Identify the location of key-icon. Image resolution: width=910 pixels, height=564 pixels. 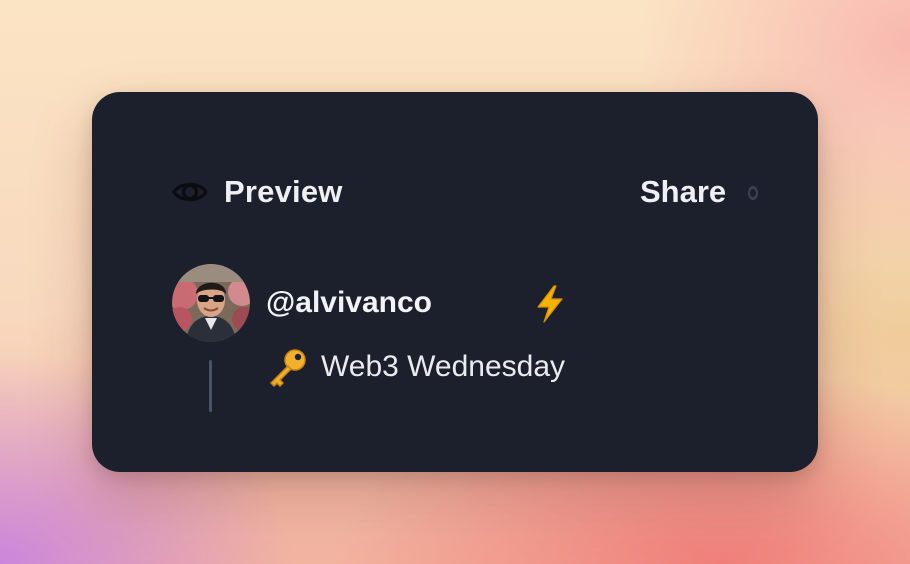
(288, 368).